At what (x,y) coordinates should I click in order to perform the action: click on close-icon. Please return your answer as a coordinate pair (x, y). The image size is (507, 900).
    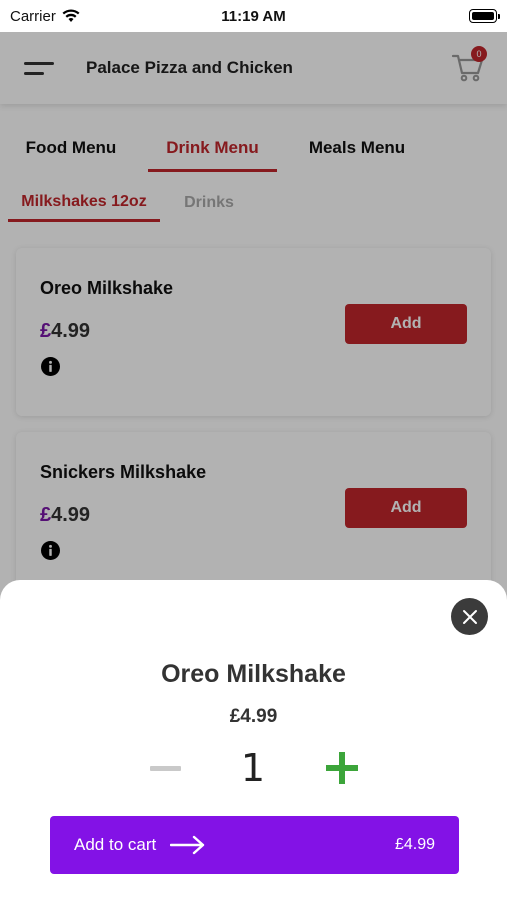
    Looking at the image, I should click on (469, 616).